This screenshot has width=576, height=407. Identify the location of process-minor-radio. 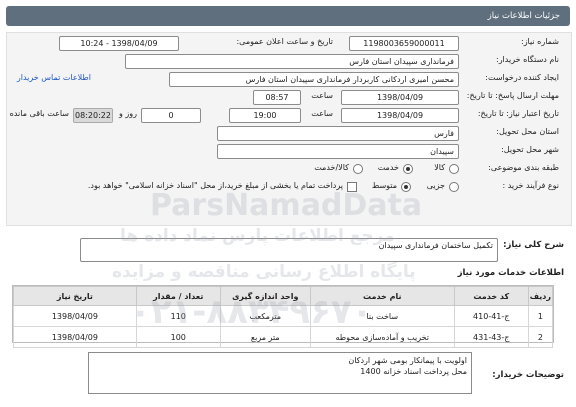
(454, 187).